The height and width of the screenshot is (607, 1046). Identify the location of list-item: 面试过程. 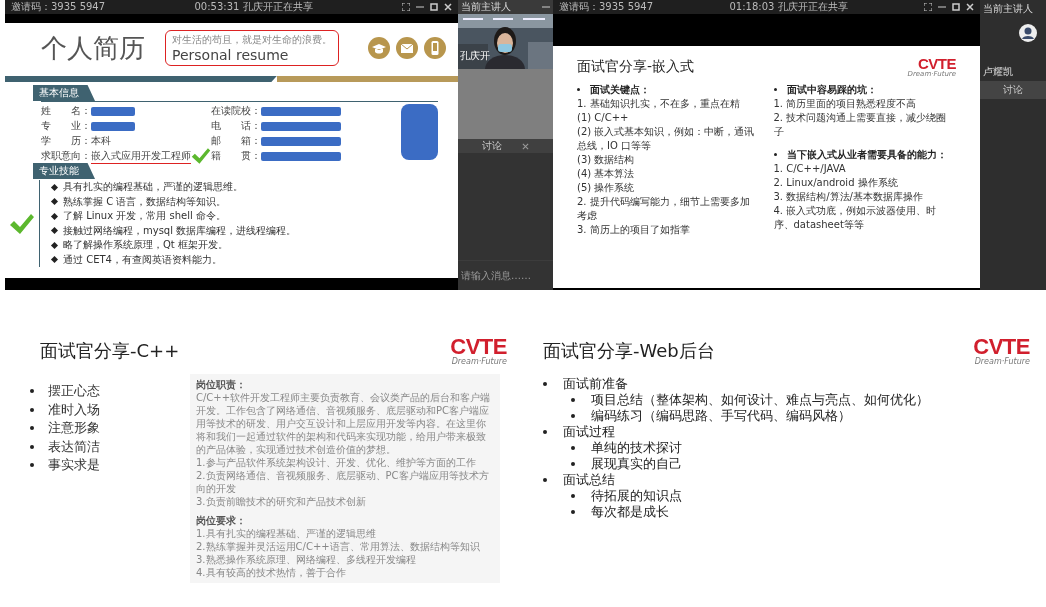
(589, 432).